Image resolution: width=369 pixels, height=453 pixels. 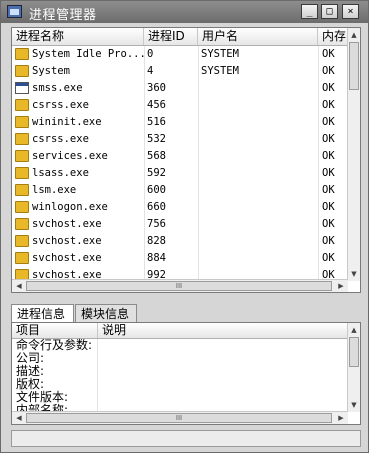 What do you see at coordinates (42, 313) in the screenshot?
I see `tab-process-info: 进程信息` at bounding box center [42, 313].